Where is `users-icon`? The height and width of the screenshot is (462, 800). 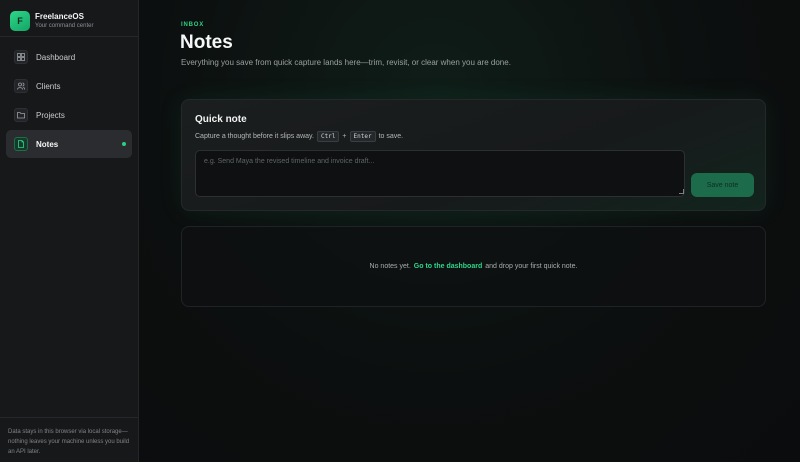
users-icon is located at coordinates (21, 86).